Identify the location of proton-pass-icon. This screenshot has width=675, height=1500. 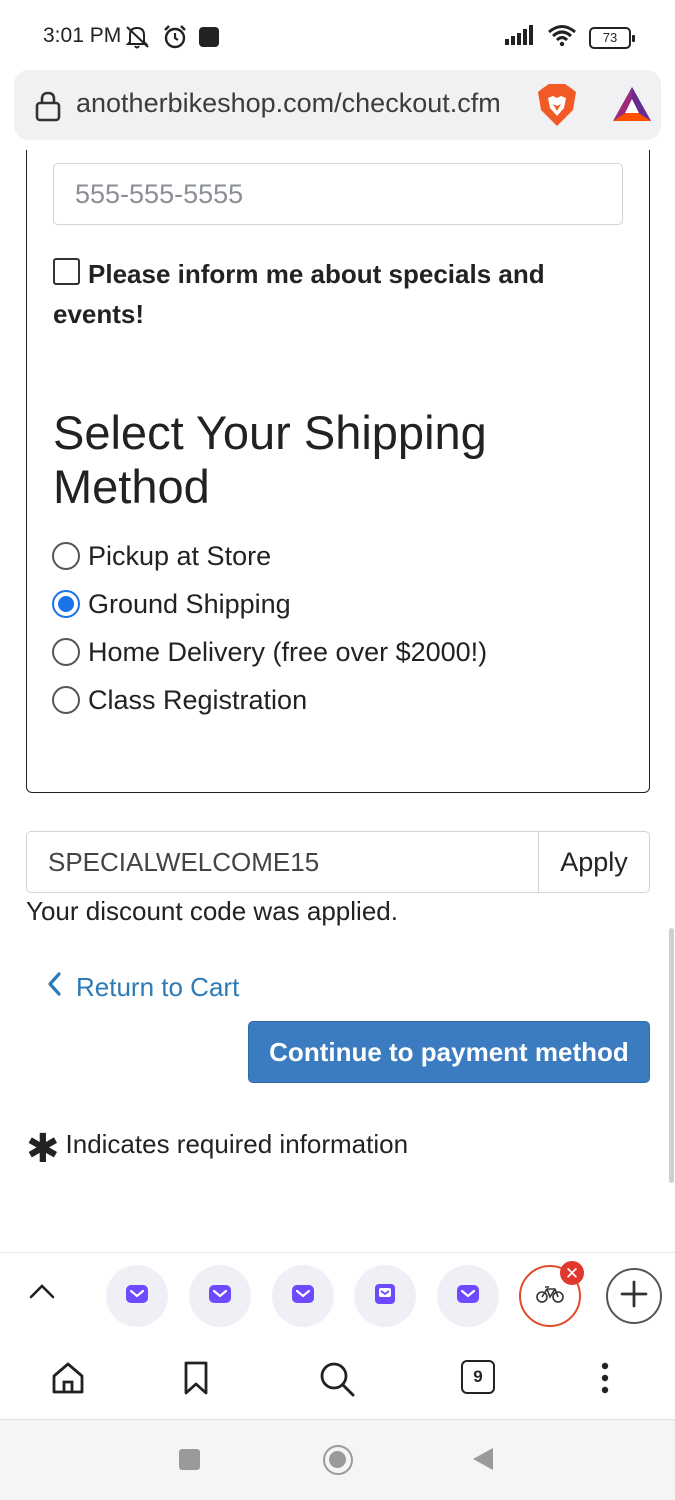
(385, 1296).